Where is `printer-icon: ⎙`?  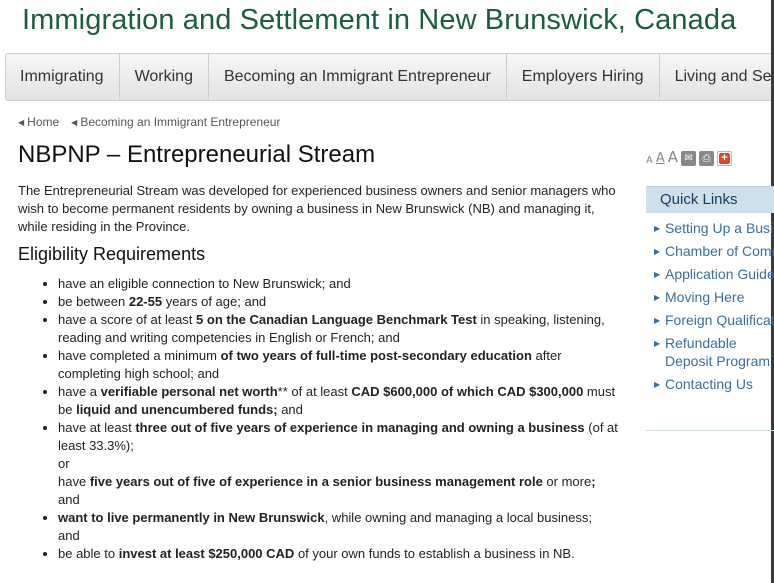
printer-icon: ⎙ is located at coordinates (707, 158).